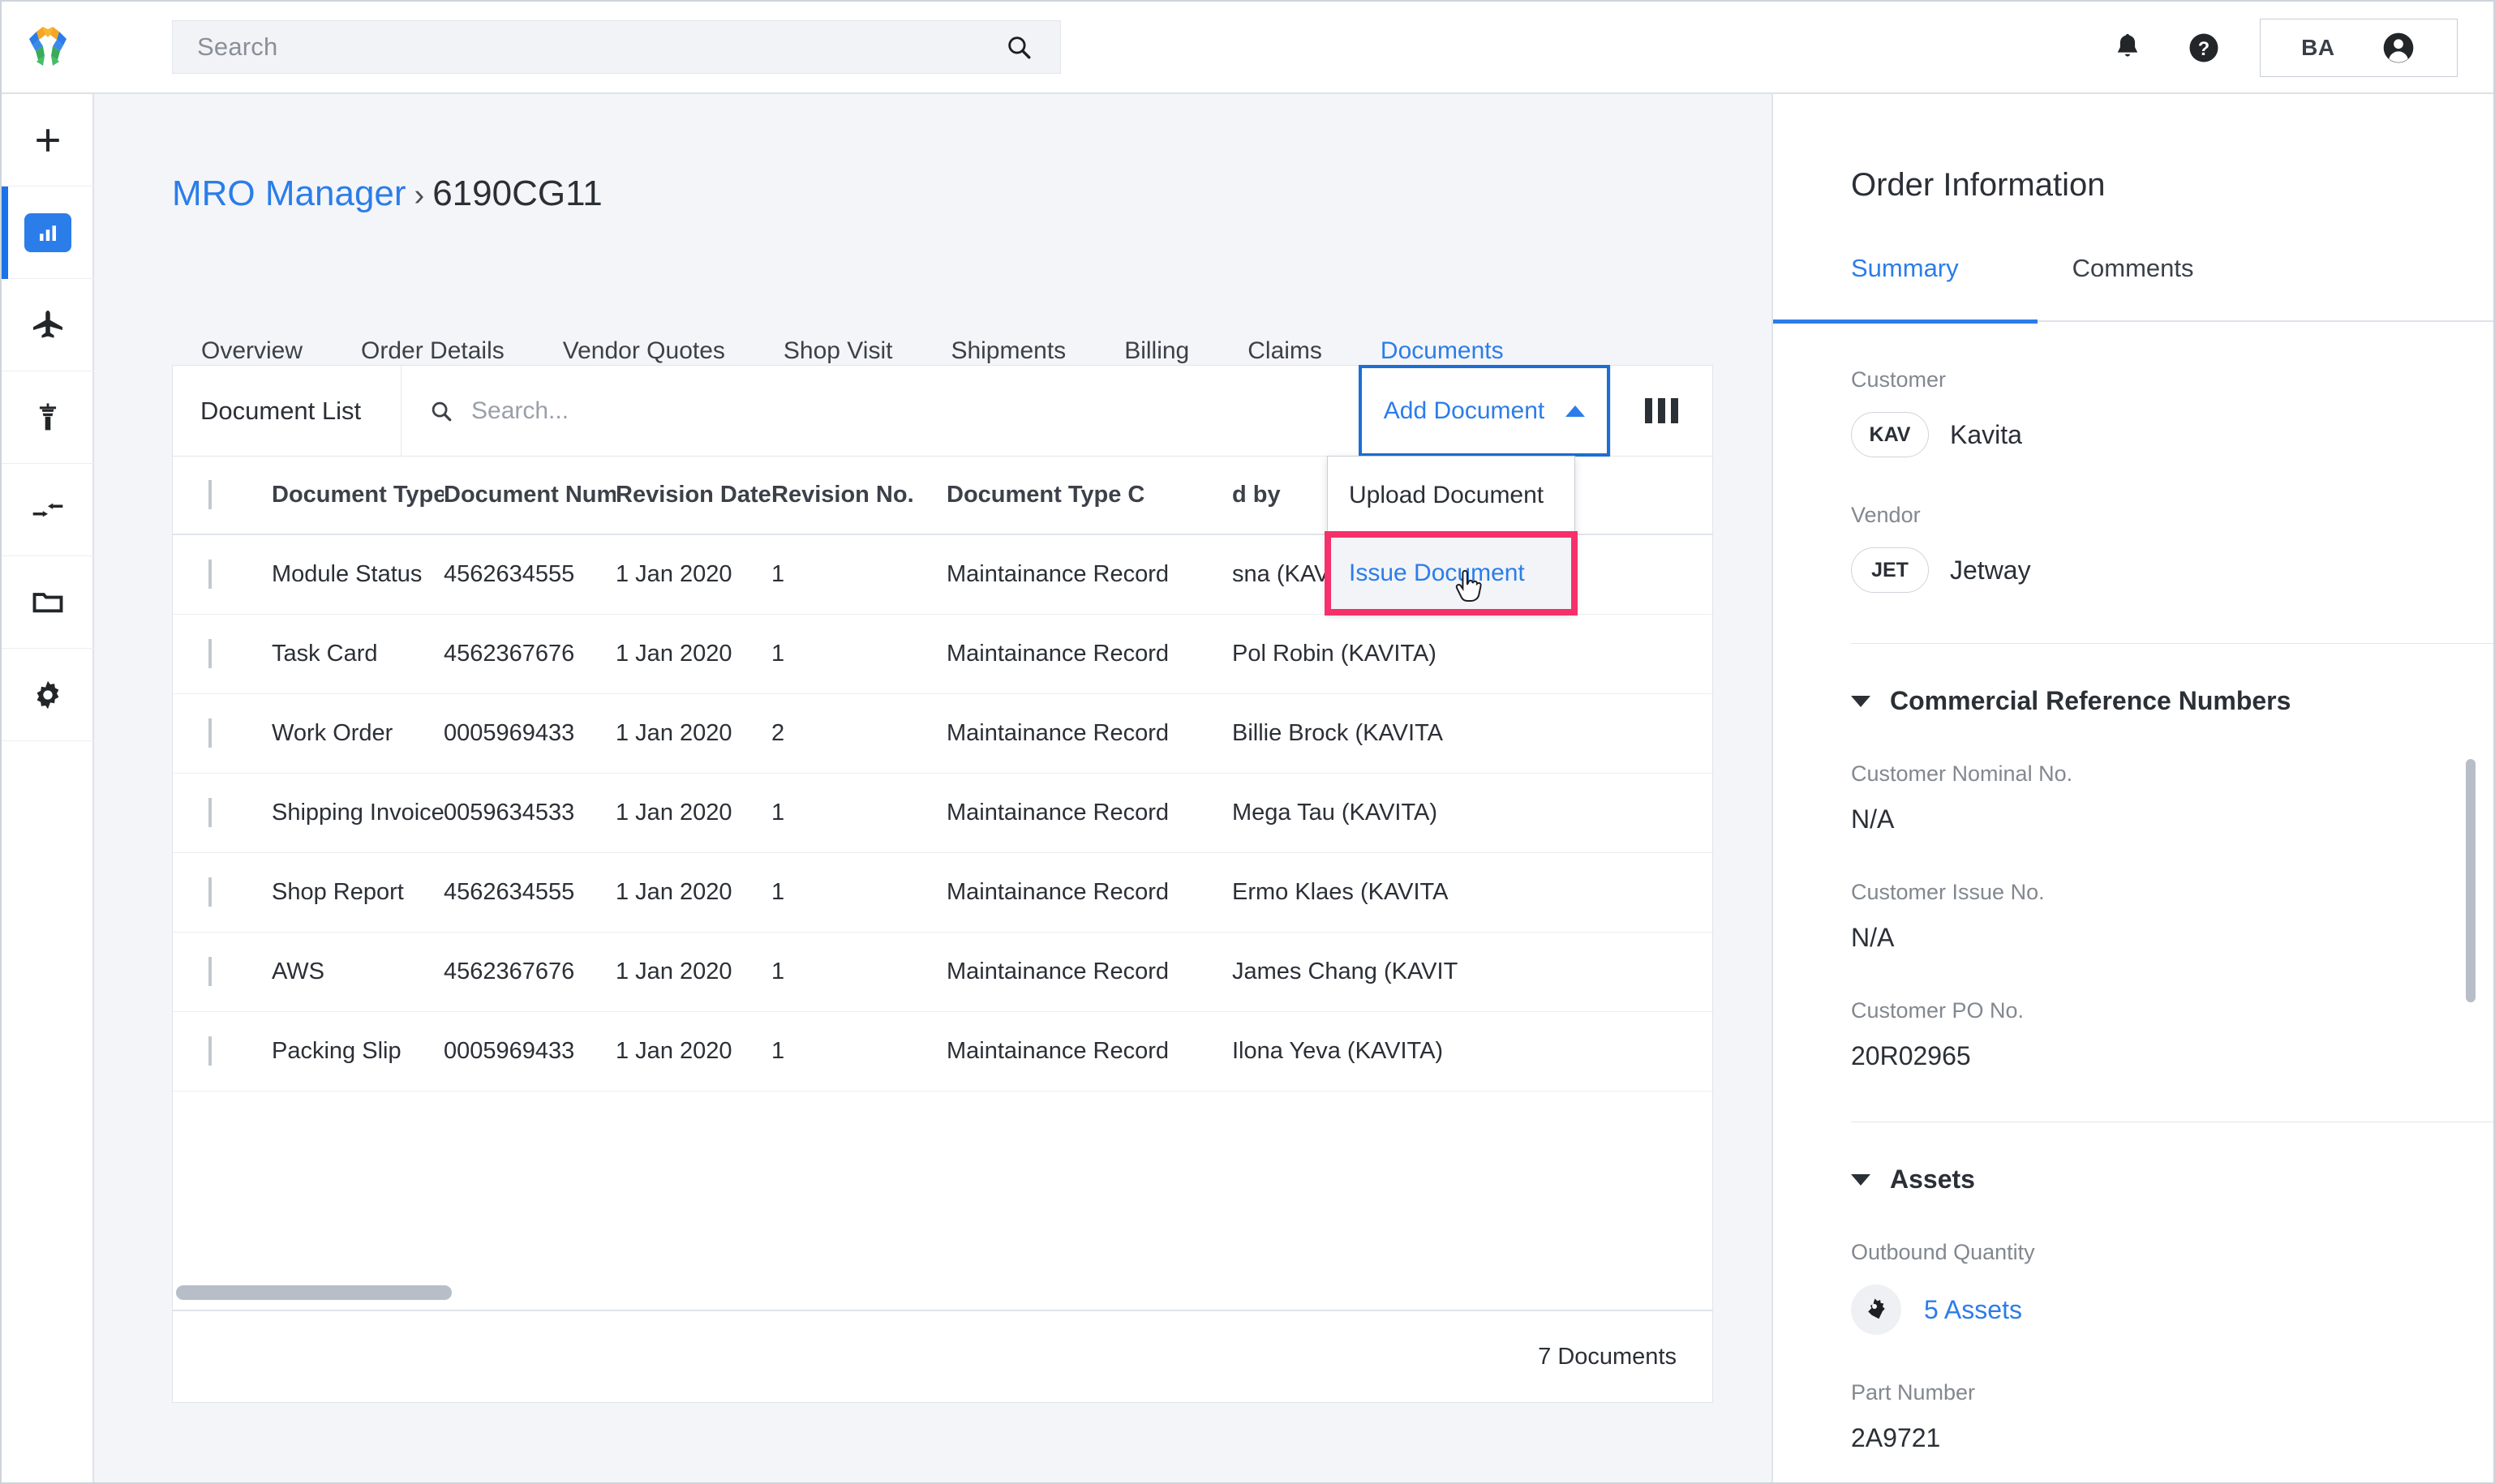  Describe the element at coordinates (530, 892) in the screenshot. I see `cell-document-number: 4562634555` at that location.